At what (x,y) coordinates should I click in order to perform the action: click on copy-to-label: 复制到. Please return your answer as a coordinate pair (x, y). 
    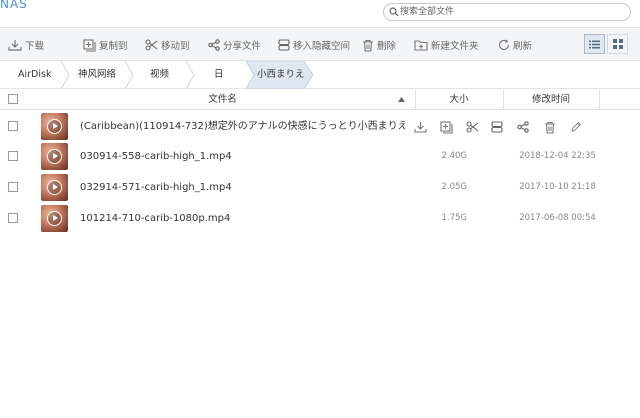
    Looking at the image, I should click on (113, 46).